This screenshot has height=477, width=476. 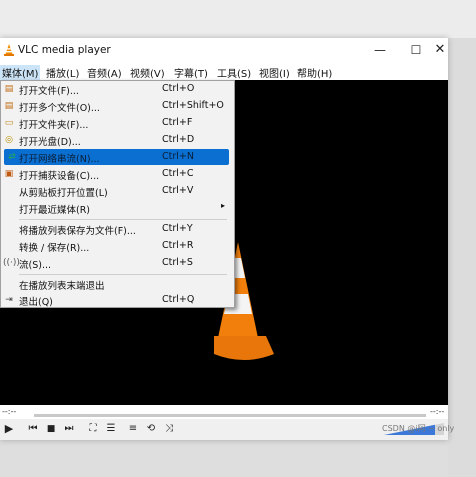 I want to click on extended-settings-icon: ☰, so click(x=111, y=429).